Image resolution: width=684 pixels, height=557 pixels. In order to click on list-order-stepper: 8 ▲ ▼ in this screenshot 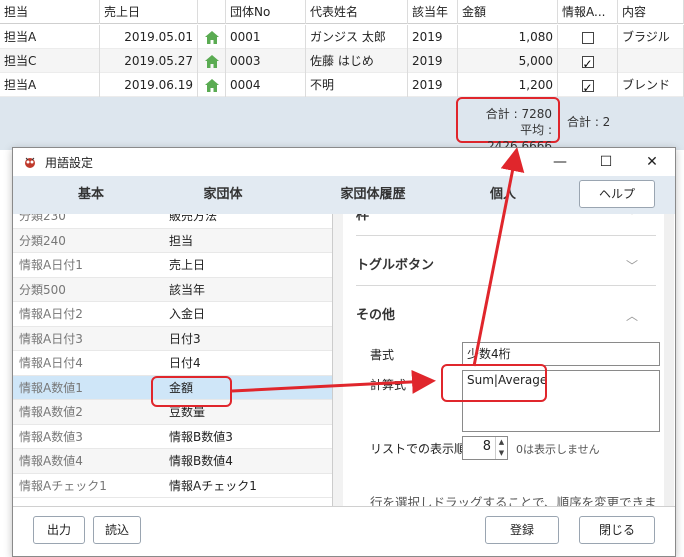, I will do `click(485, 448)`.